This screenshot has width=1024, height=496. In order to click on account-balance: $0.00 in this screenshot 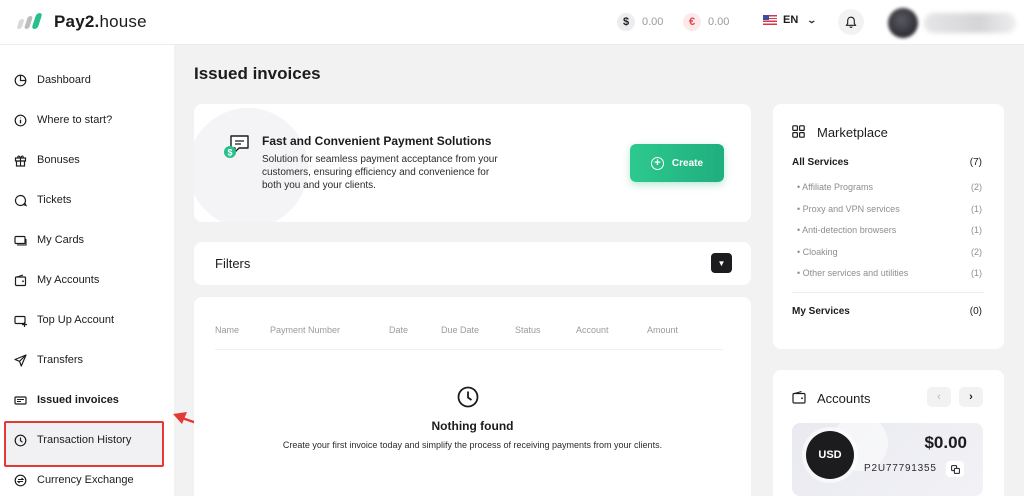, I will do `click(945, 442)`.